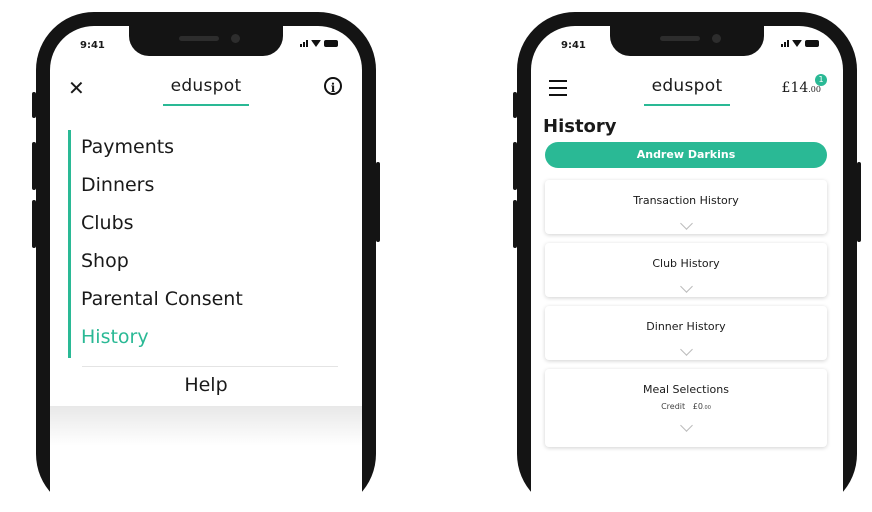 This screenshot has width=872, height=512. I want to click on meal-credit-pence: .00, so click(706, 408).